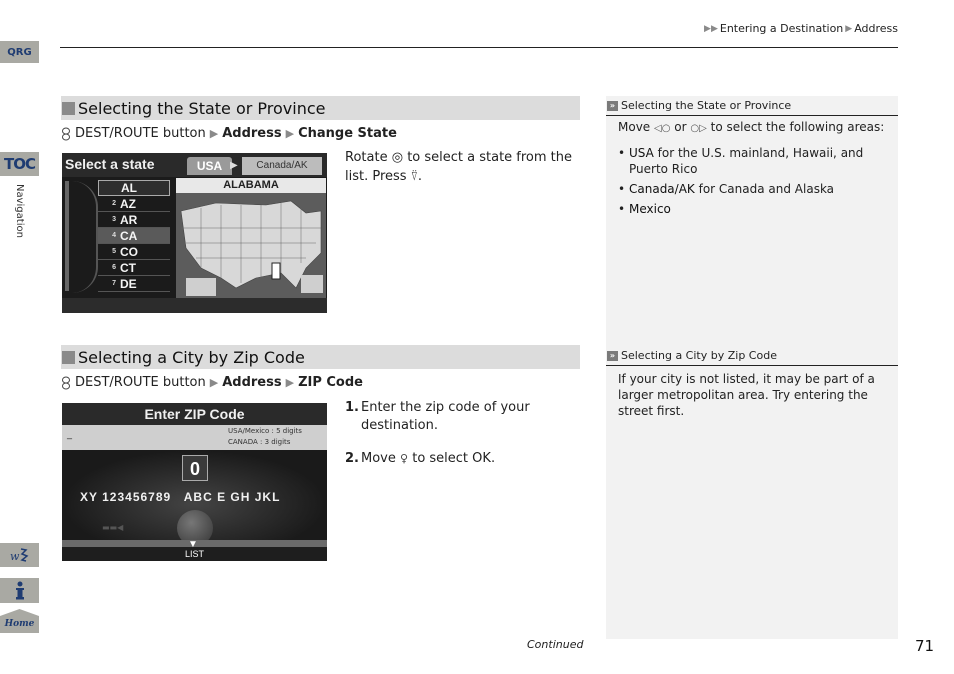 Image resolution: width=954 pixels, height=674 pixels. I want to click on note-heading: » Selecting the State or Province, so click(752, 106).